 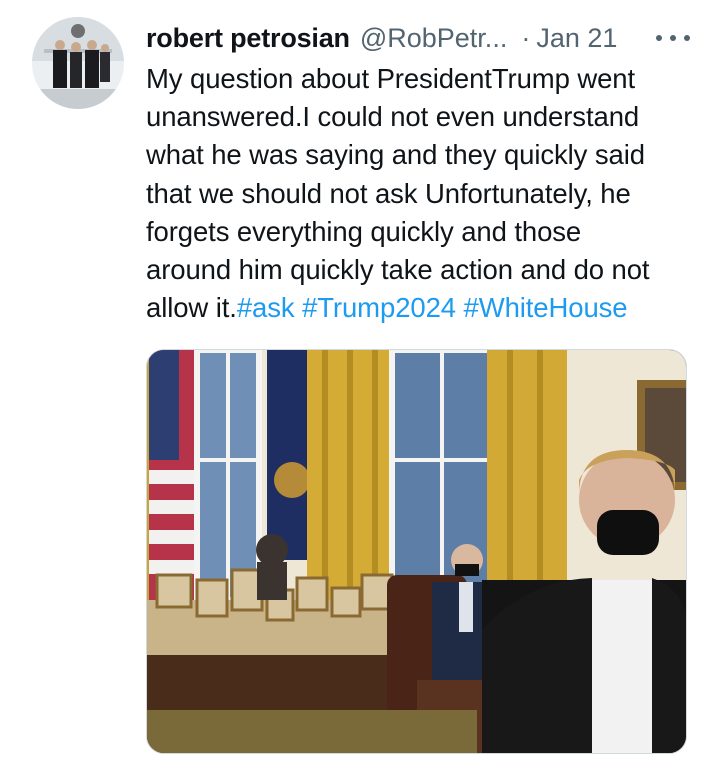 I want to click on more-horizontal-icon, so click(x=673, y=38).